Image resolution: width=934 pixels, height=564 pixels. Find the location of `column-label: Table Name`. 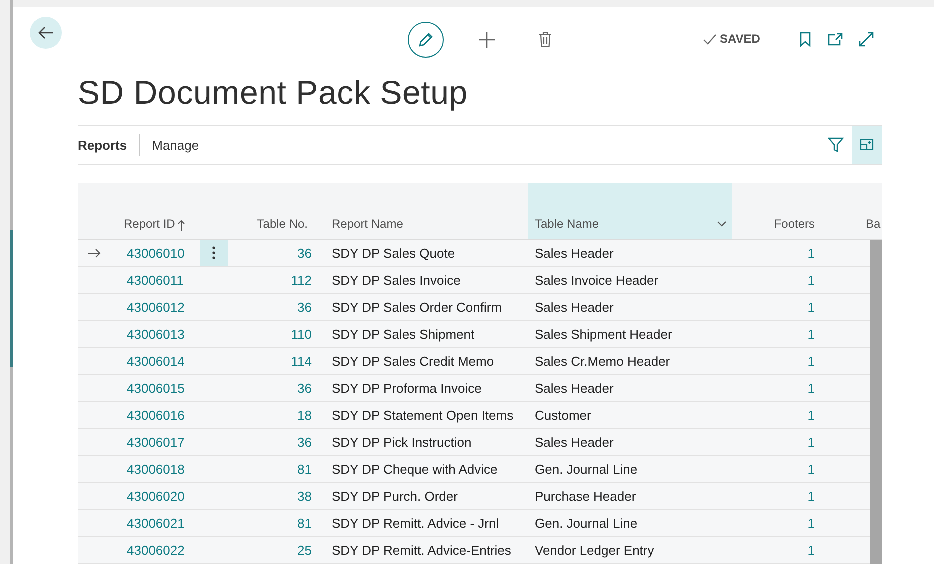

column-label: Table Name is located at coordinates (567, 224).